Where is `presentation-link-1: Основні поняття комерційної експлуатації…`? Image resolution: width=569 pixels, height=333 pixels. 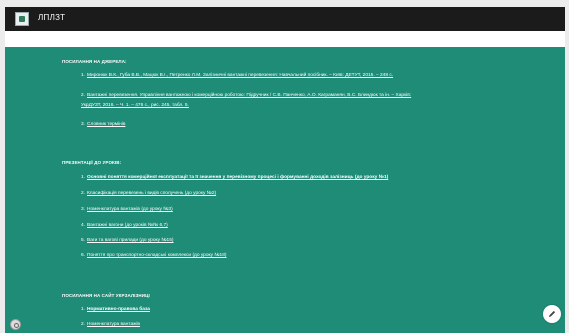 presentation-link-1: Основні поняття комерційної експлуатації… is located at coordinates (237, 177).